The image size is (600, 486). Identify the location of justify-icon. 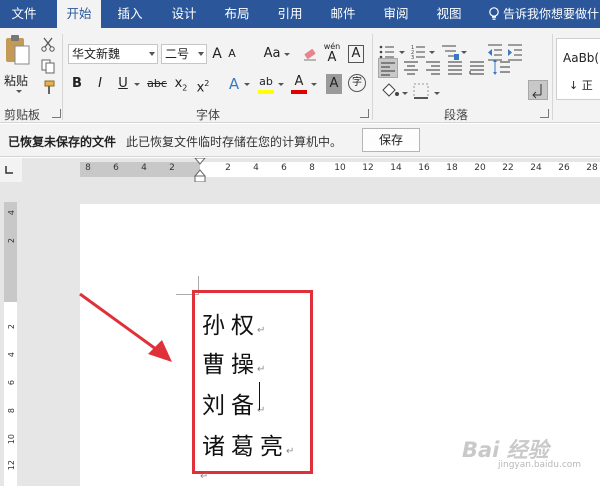
(455, 68).